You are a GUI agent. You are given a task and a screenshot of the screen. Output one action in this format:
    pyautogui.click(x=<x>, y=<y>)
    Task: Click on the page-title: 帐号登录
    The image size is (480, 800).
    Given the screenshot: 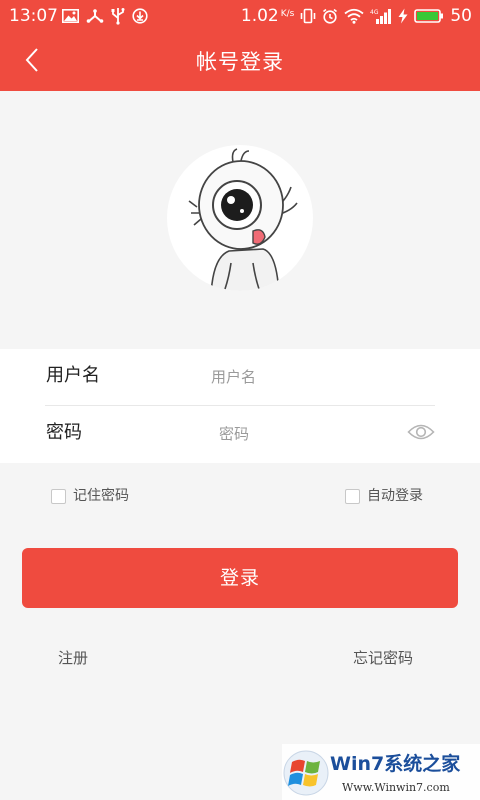 What is the action you would take?
    pyautogui.click(x=240, y=62)
    